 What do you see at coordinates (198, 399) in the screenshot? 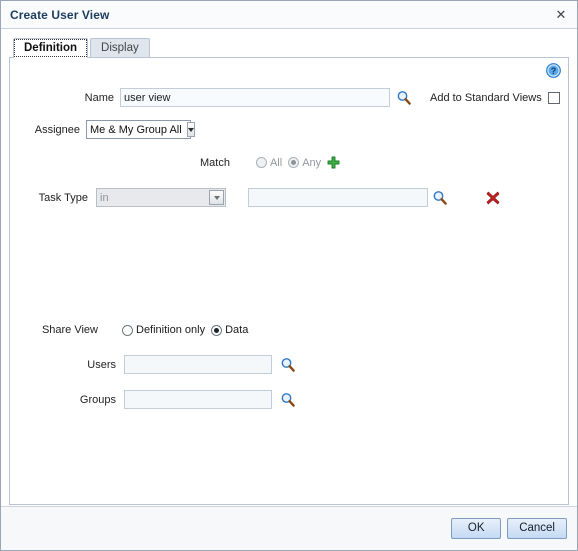
I see `groups-input` at bounding box center [198, 399].